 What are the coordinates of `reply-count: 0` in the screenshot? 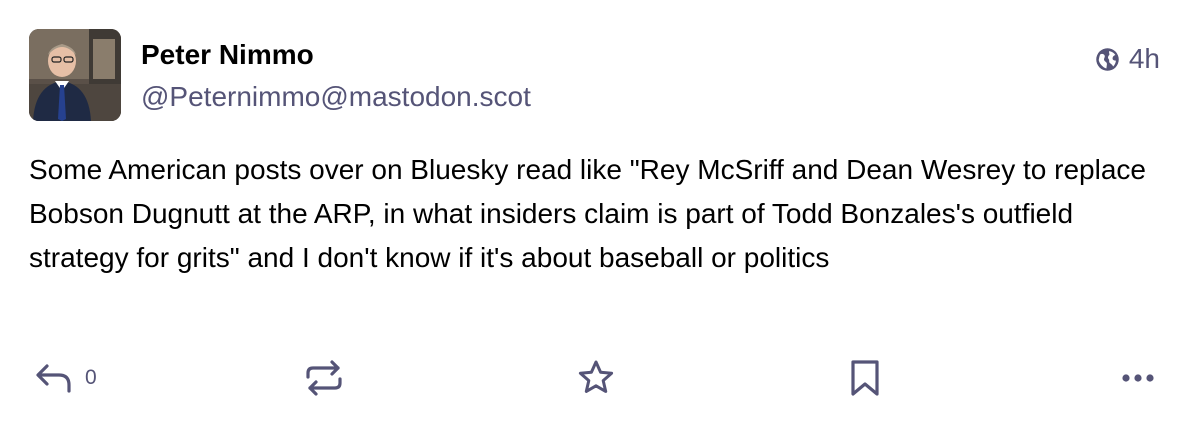 It's located at (91, 377).